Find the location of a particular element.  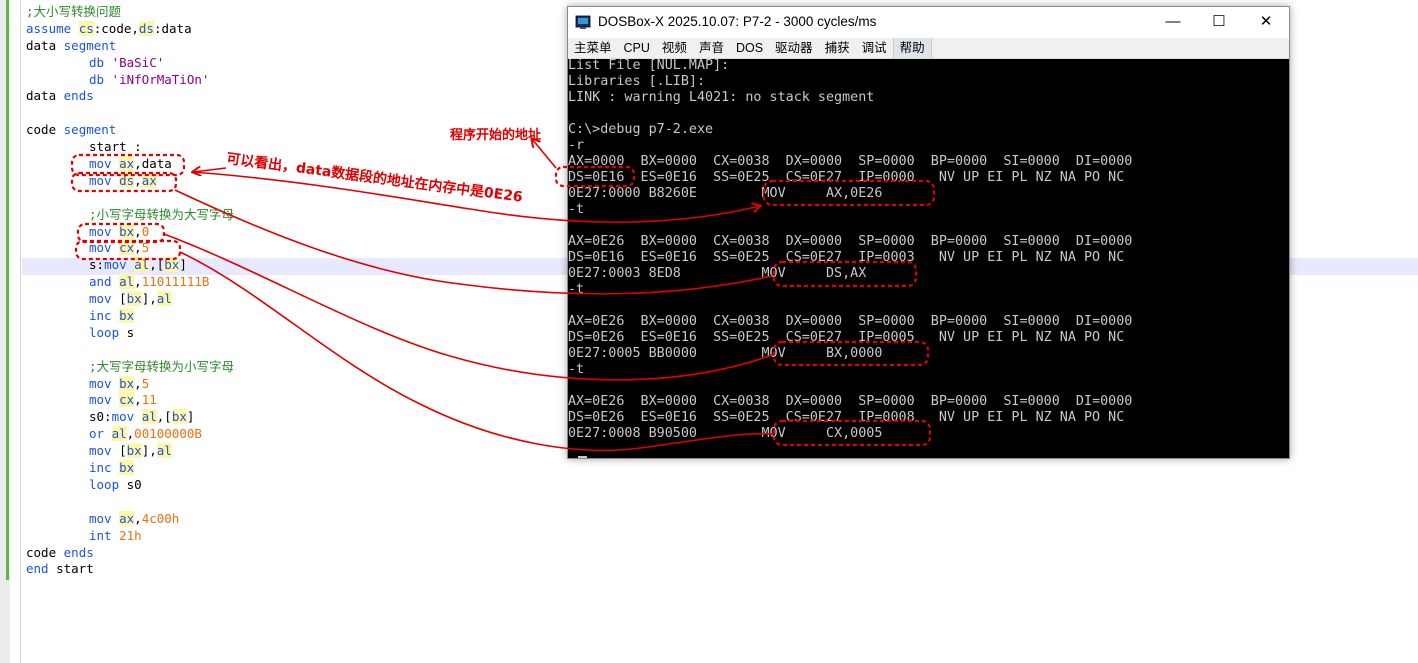

code-line: code segment is located at coordinates (130, 129).